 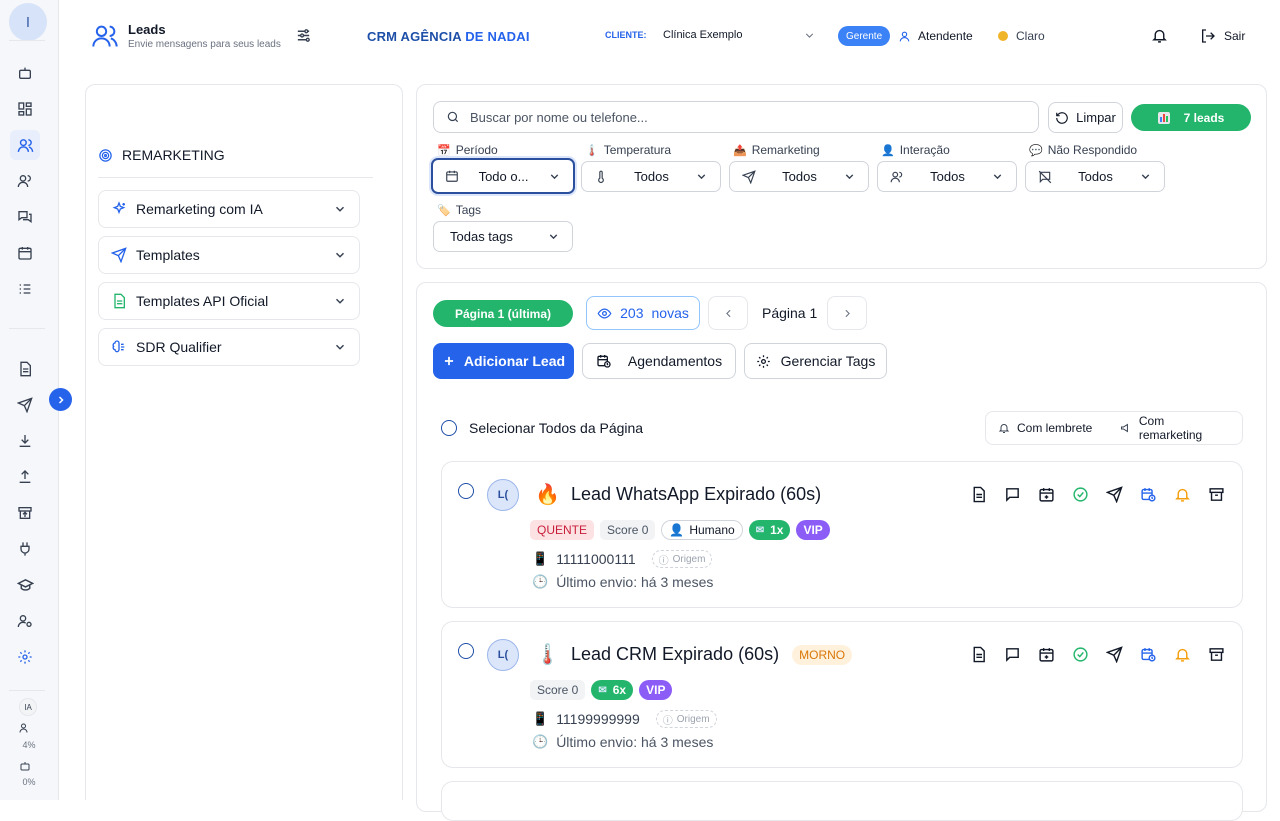 What do you see at coordinates (728, 313) in the screenshot?
I see `prev-page-button` at bounding box center [728, 313].